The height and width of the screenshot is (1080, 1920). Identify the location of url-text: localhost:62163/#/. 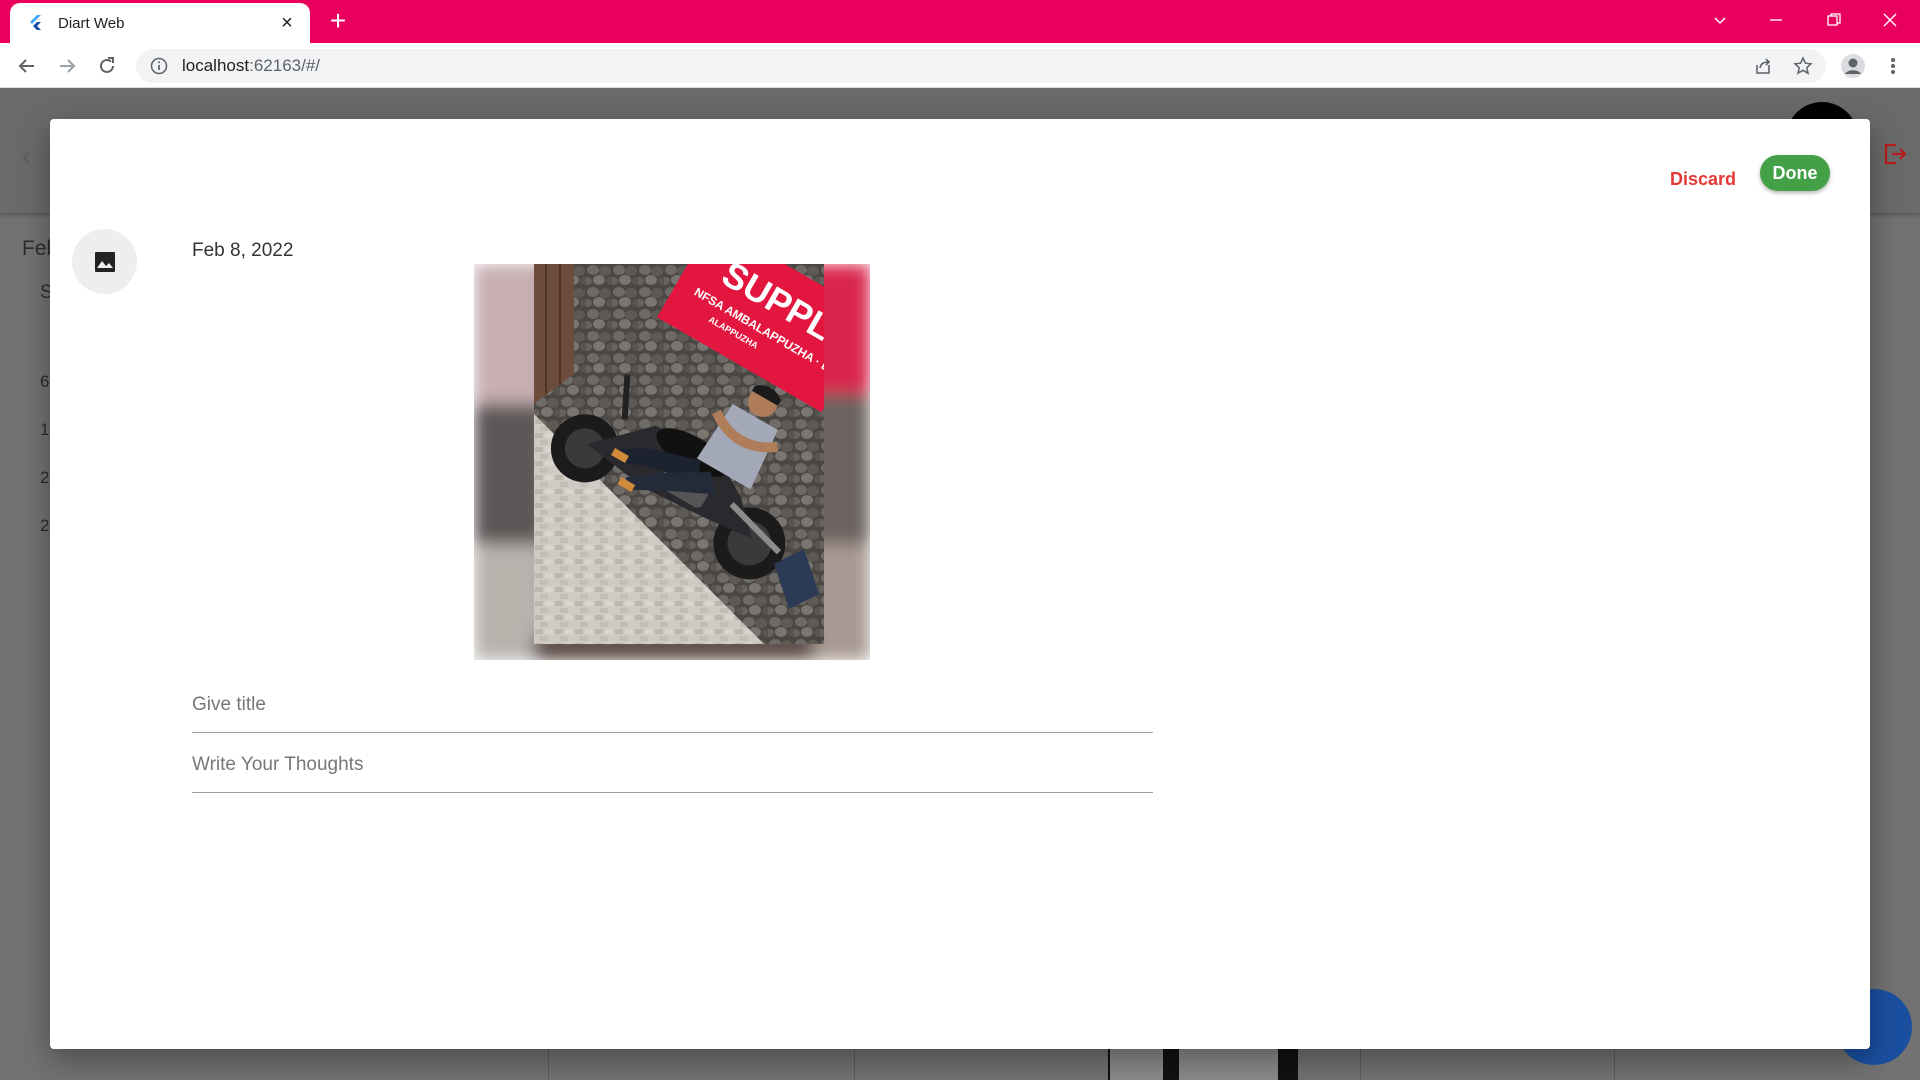
(251, 66).